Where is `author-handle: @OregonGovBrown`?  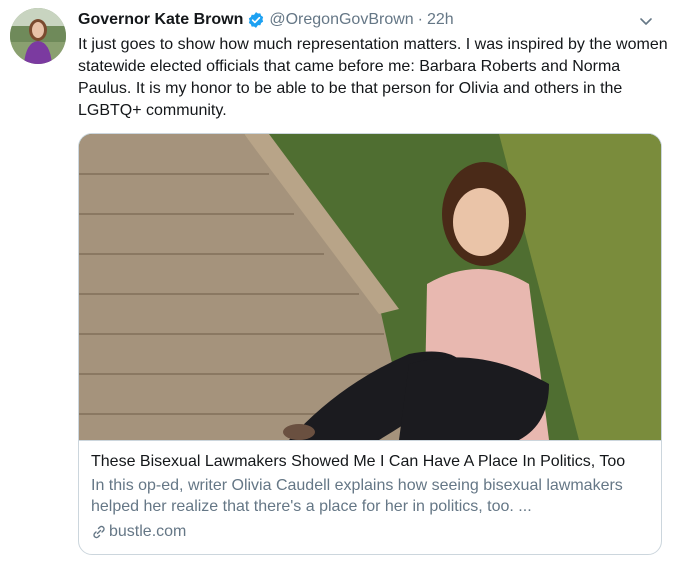 author-handle: @OregonGovBrown is located at coordinates (341, 20).